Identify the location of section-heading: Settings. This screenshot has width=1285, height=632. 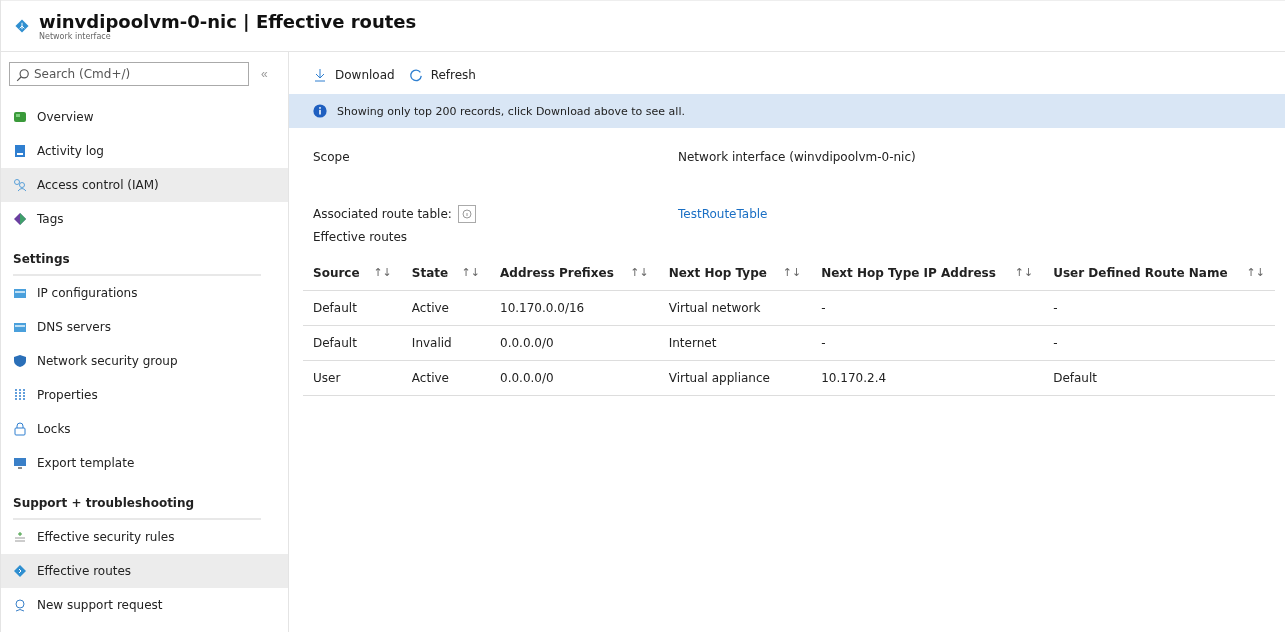
(137, 264).